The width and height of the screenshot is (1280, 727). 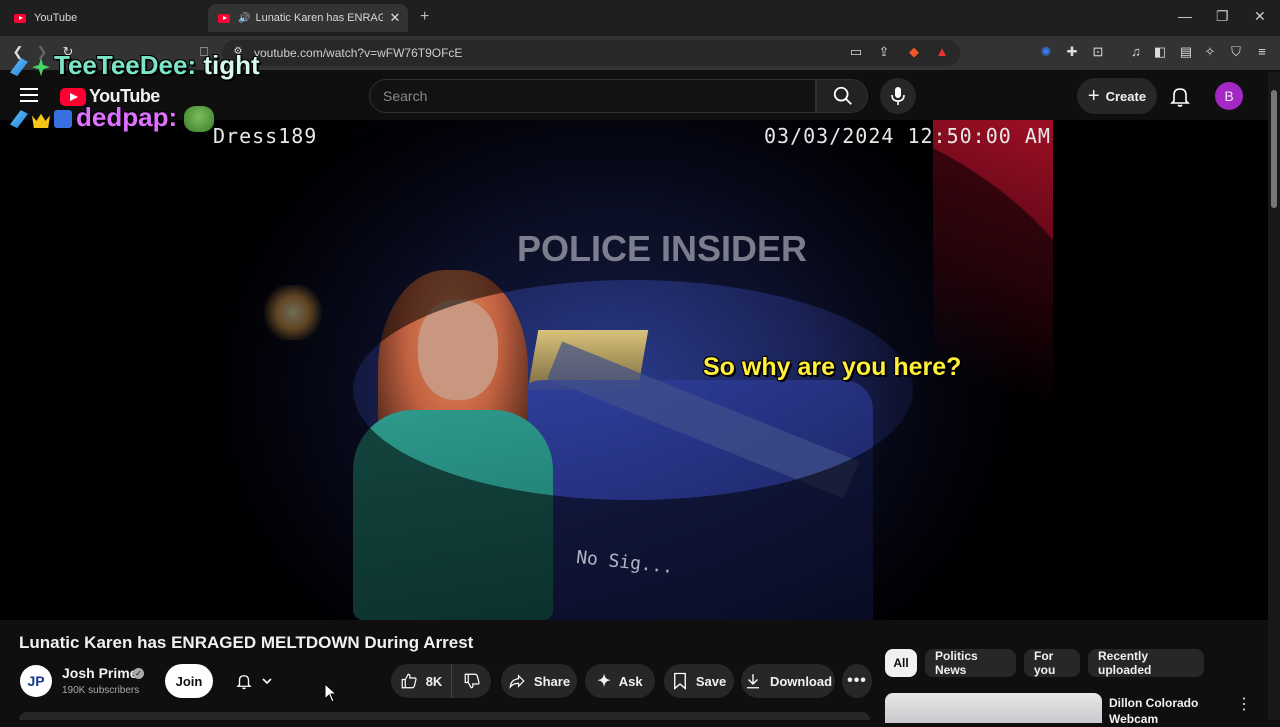 I want to click on vpn-icon: ⛉, so click(x=1236, y=52).